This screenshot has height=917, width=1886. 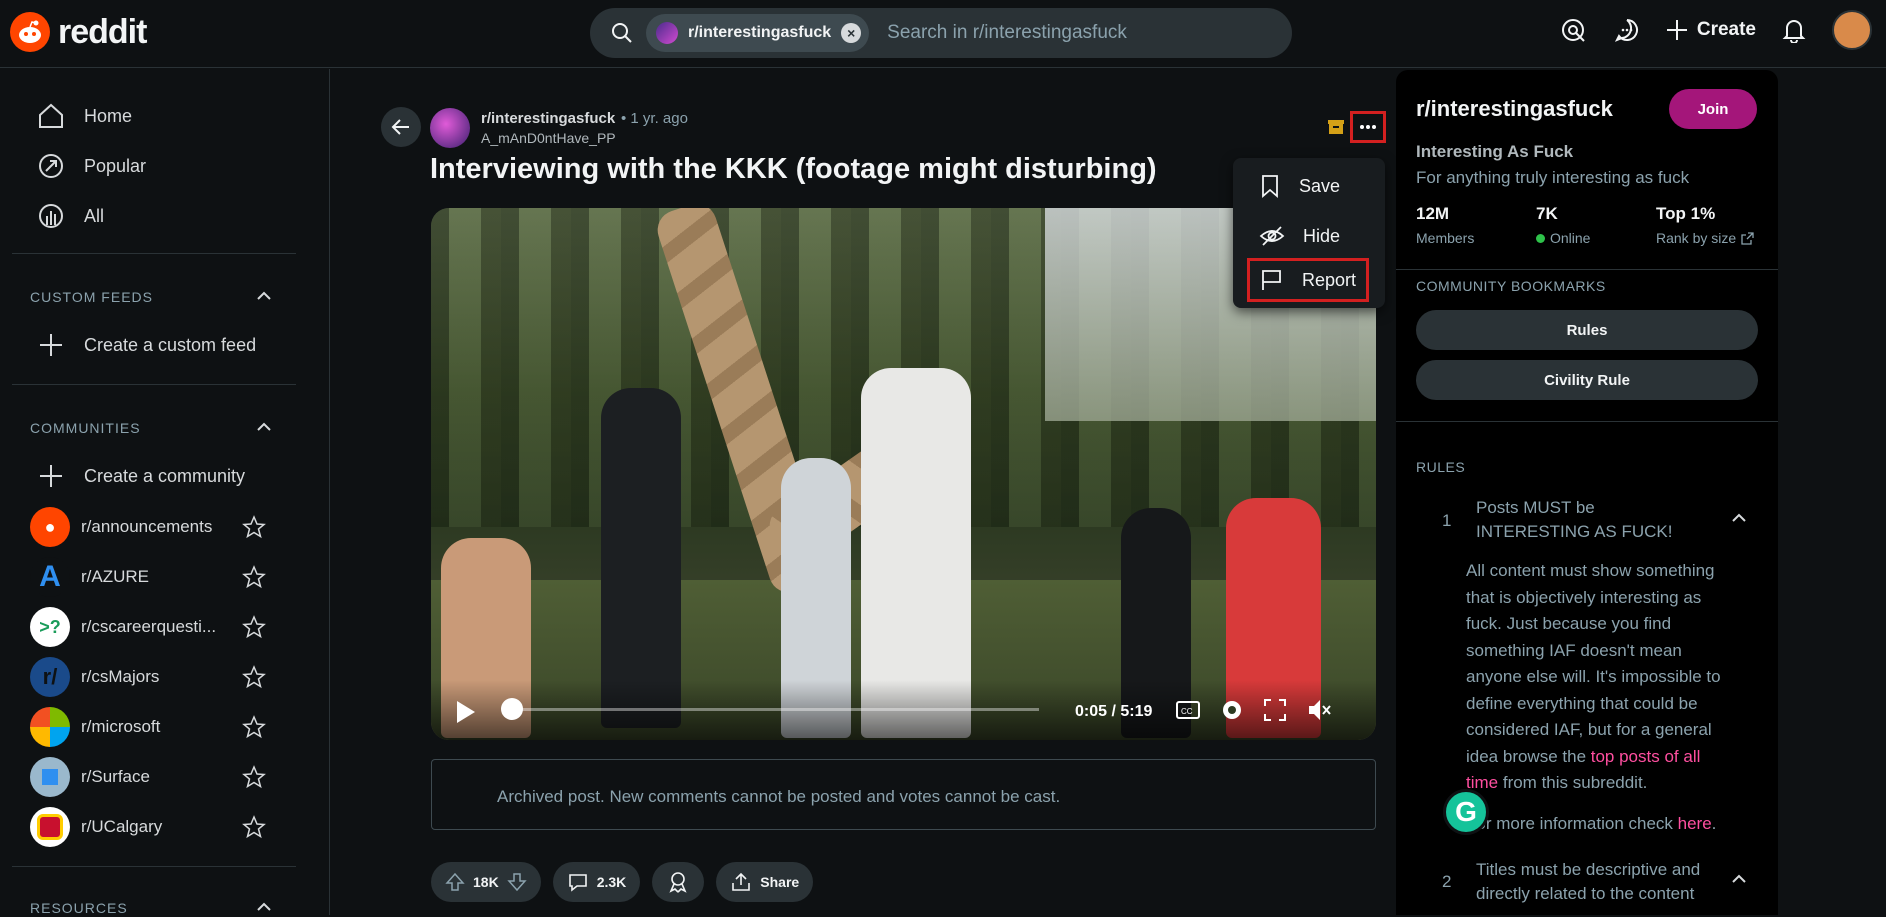 I want to click on comment-count: 2.3K, so click(x=611, y=882).